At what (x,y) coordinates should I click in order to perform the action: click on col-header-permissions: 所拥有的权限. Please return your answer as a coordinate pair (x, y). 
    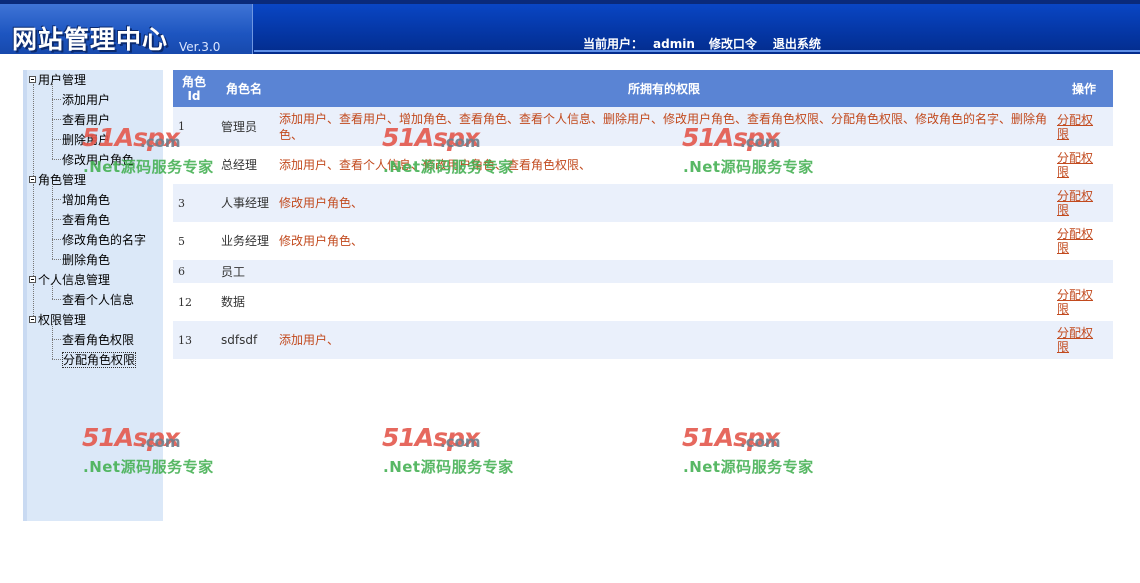
    Looking at the image, I should click on (664, 88).